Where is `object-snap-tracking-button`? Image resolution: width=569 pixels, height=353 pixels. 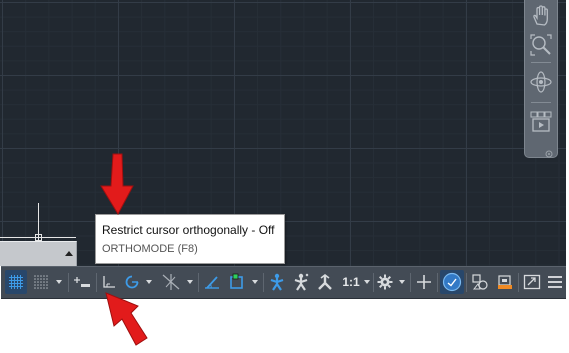 object-snap-tracking-button is located at coordinates (212, 282).